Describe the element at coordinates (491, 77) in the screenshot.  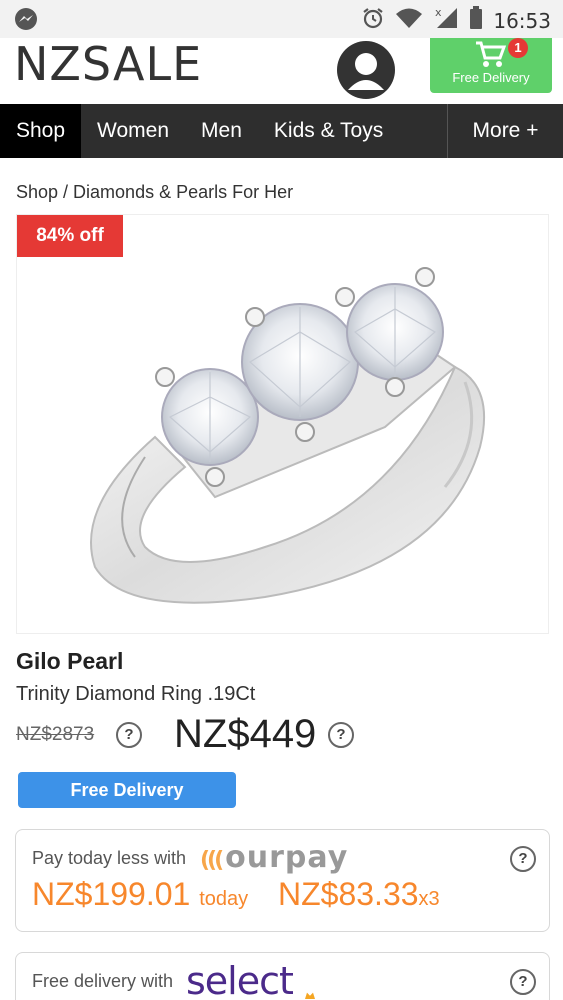
I see `cart-free-delivery-label: Free Delivery` at that location.